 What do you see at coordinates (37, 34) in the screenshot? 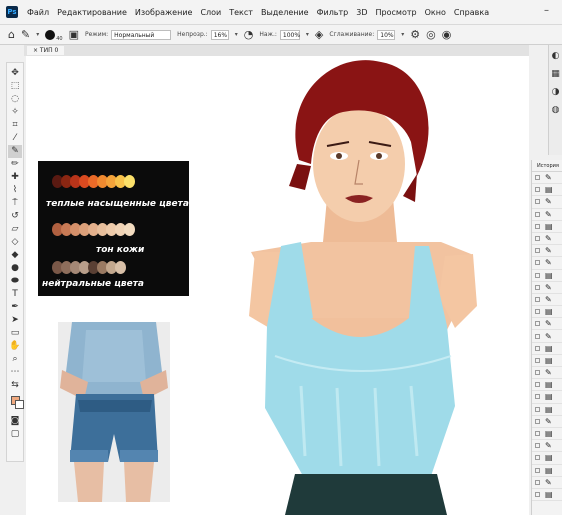
I see `tool-preset-dropdown-icon: ▾` at bounding box center [37, 34].